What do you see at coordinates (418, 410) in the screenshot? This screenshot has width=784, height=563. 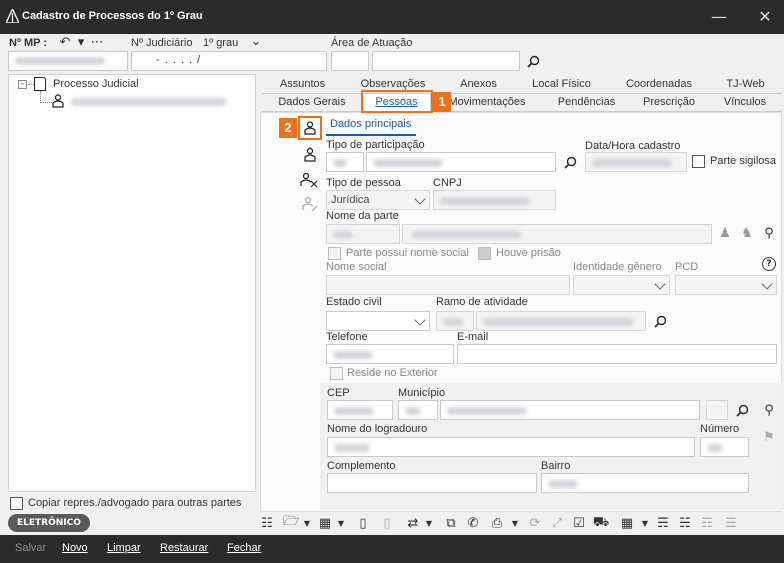 I see `municipio-uf-field` at bounding box center [418, 410].